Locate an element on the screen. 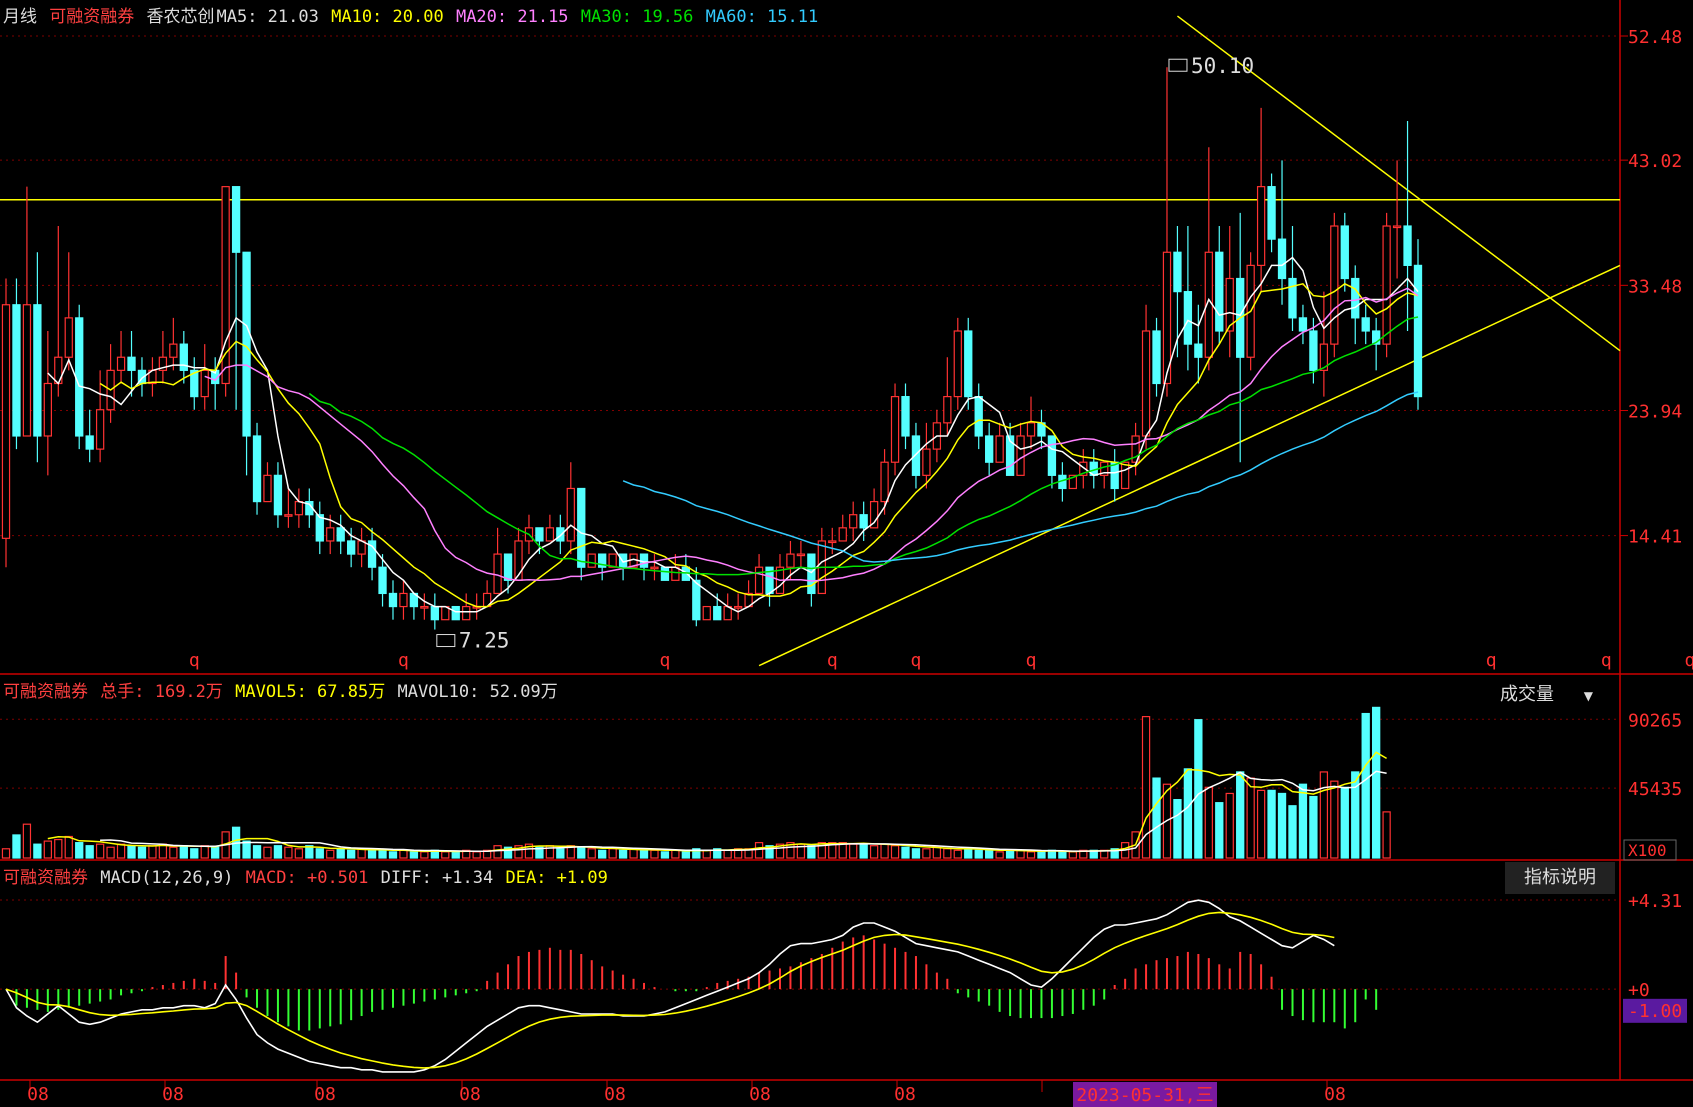 The width and height of the screenshot is (1693, 1107). price-tick-label: 43.02 is located at coordinates (1655, 161).